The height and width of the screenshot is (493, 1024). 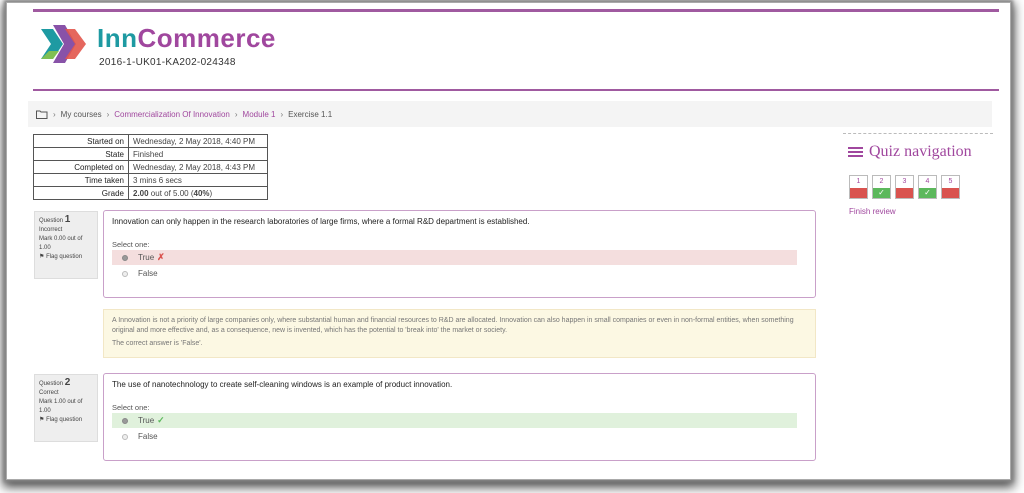 What do you see at coordinates (42, 114) in the screenshot?
I see `folder-icon` at bounding box center [42, 114].